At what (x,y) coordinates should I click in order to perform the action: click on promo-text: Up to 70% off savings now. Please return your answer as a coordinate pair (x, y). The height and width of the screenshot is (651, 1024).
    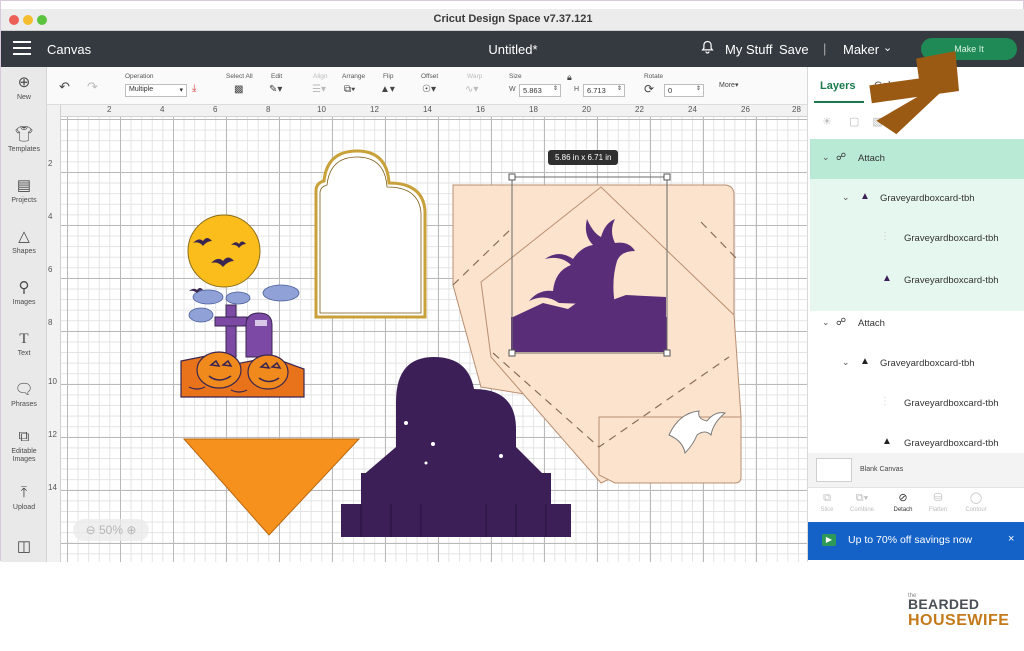
    Looking at the image, I should click on (910, 540).